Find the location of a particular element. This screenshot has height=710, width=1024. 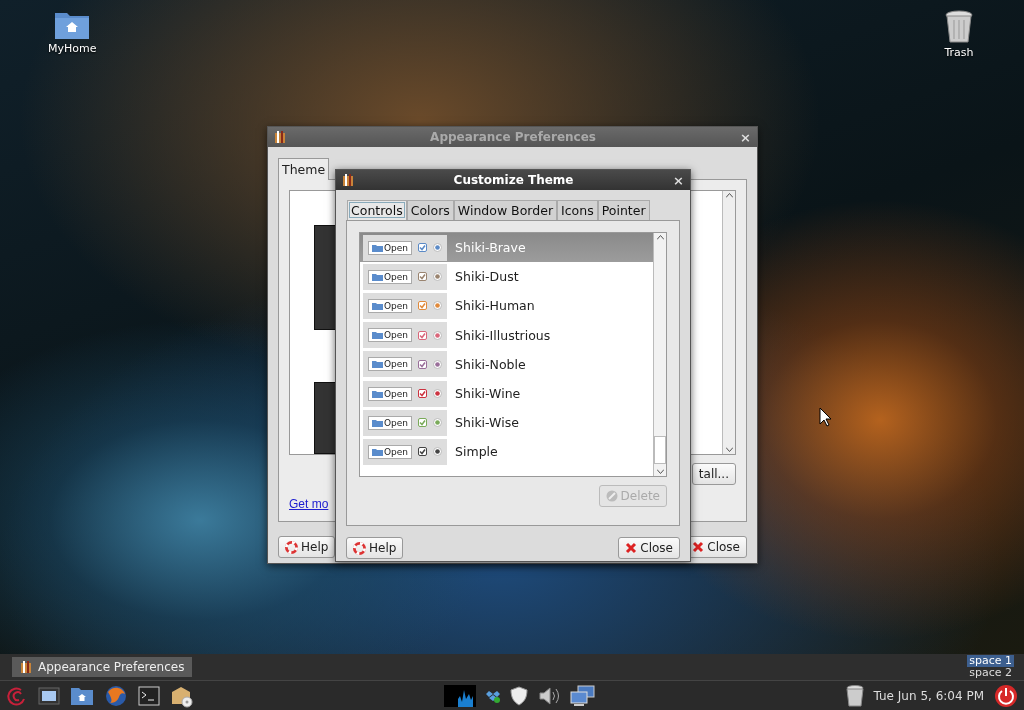

desktop-icon: MyHome is located at coordinates (72, 32).